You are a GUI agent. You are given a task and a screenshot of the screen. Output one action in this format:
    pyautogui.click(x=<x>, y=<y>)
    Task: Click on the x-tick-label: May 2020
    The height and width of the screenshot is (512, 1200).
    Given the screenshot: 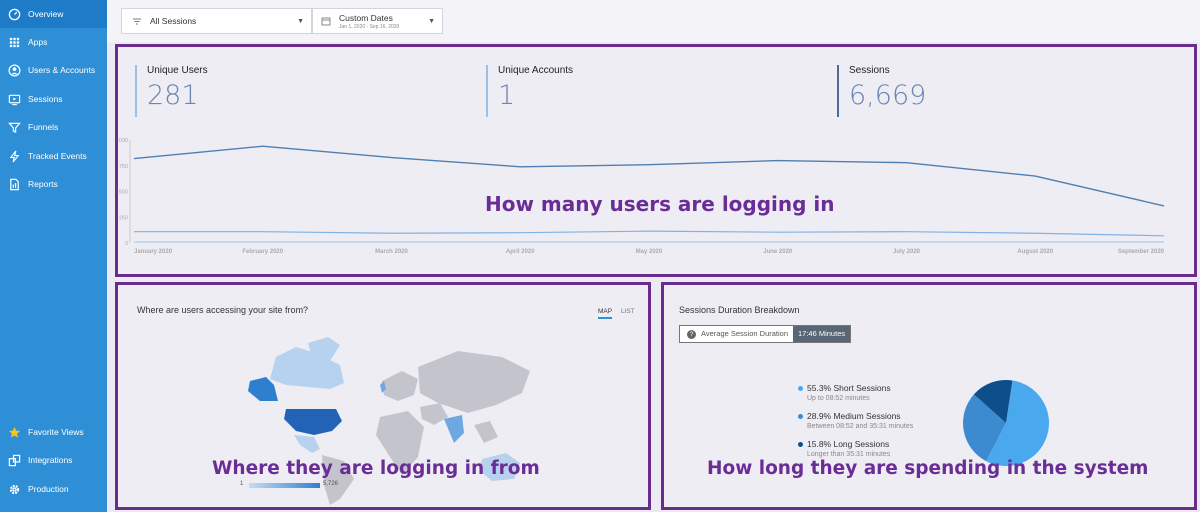 What is the action you would take?
    pyautogui.click(x=649, y=252)
    